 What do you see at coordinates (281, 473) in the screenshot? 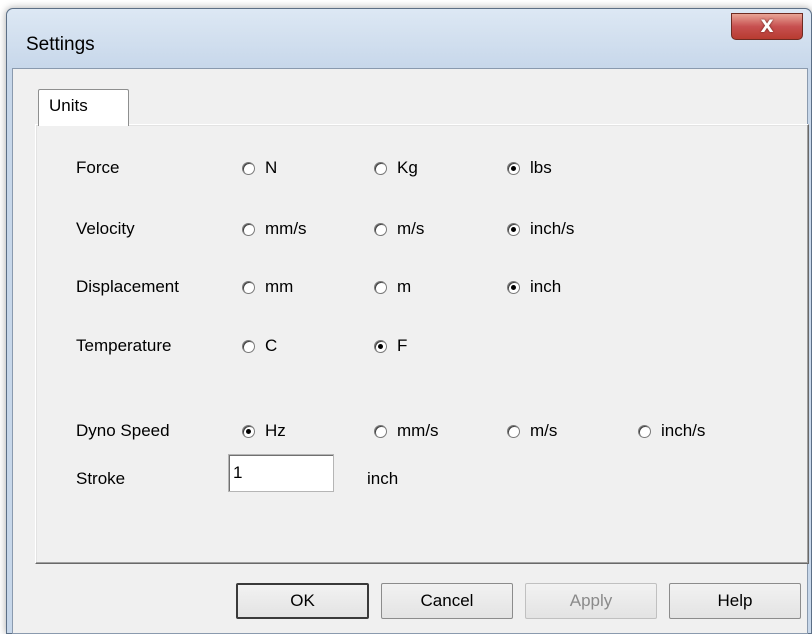
I see `stroke-input` at bounding box center [281, 473].